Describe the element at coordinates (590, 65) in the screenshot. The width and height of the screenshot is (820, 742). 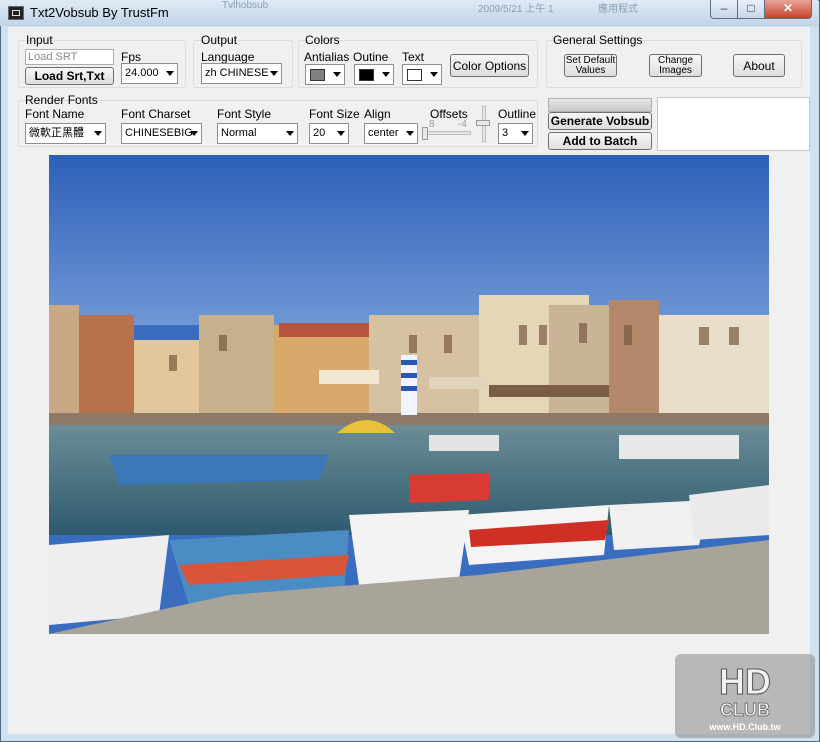
I see `set-default-values-button: Set Default Values` at that location.